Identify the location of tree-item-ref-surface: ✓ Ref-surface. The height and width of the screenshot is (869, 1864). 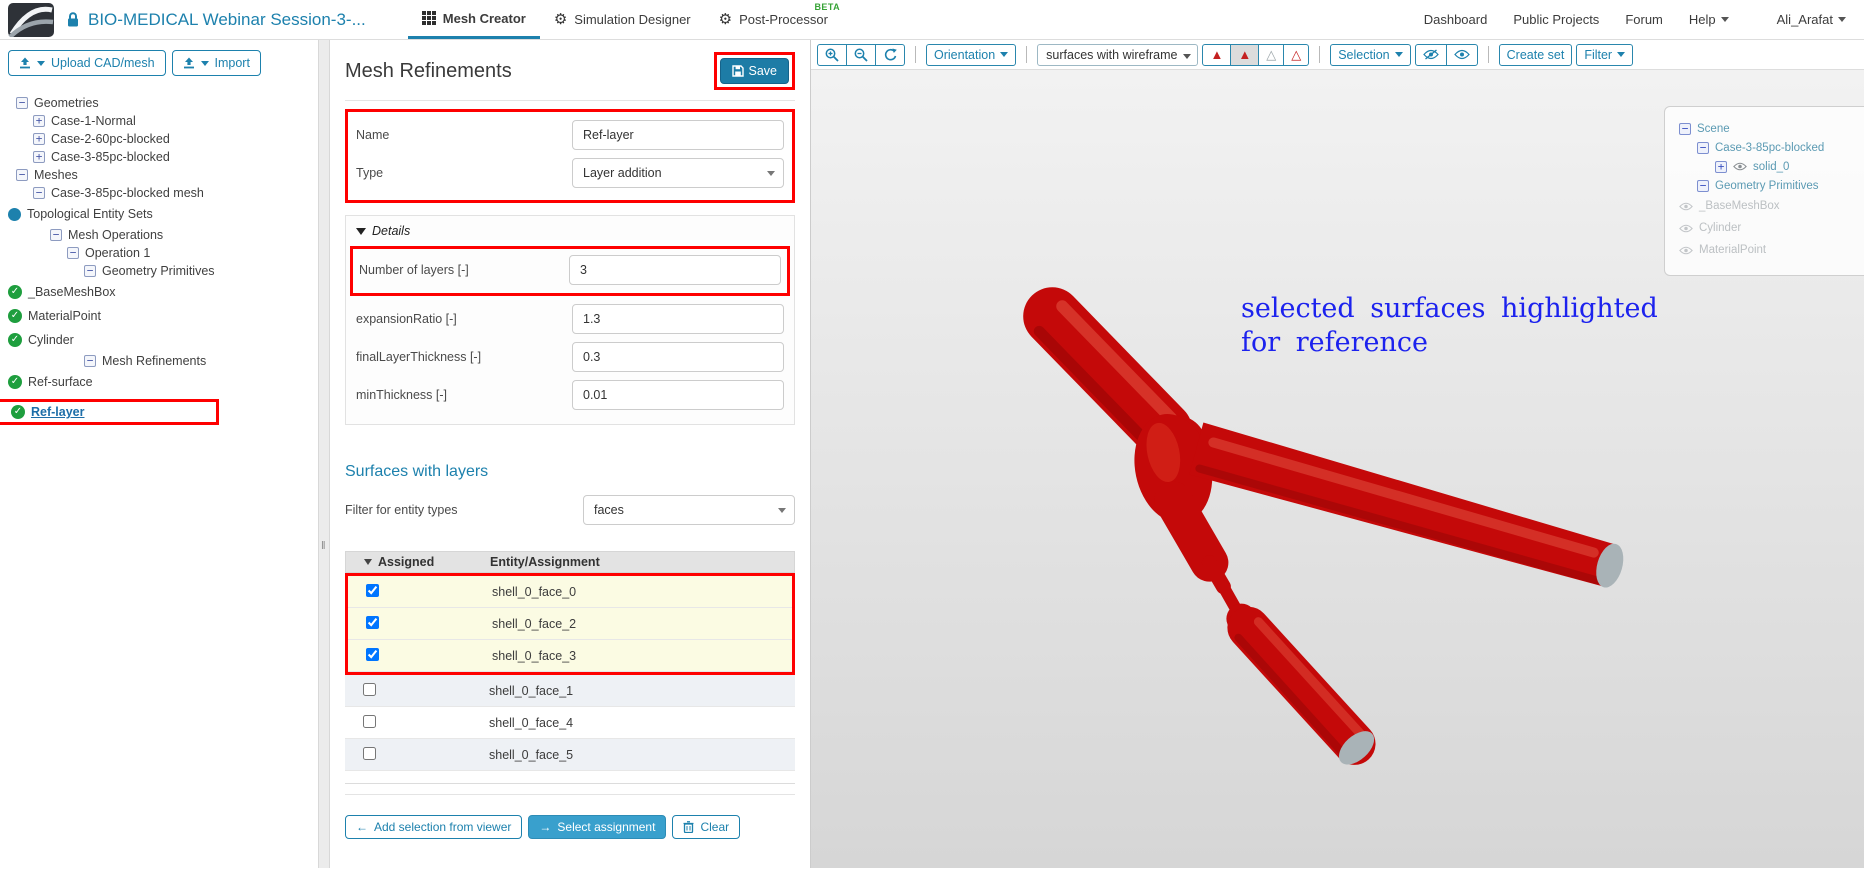
(159, 382).